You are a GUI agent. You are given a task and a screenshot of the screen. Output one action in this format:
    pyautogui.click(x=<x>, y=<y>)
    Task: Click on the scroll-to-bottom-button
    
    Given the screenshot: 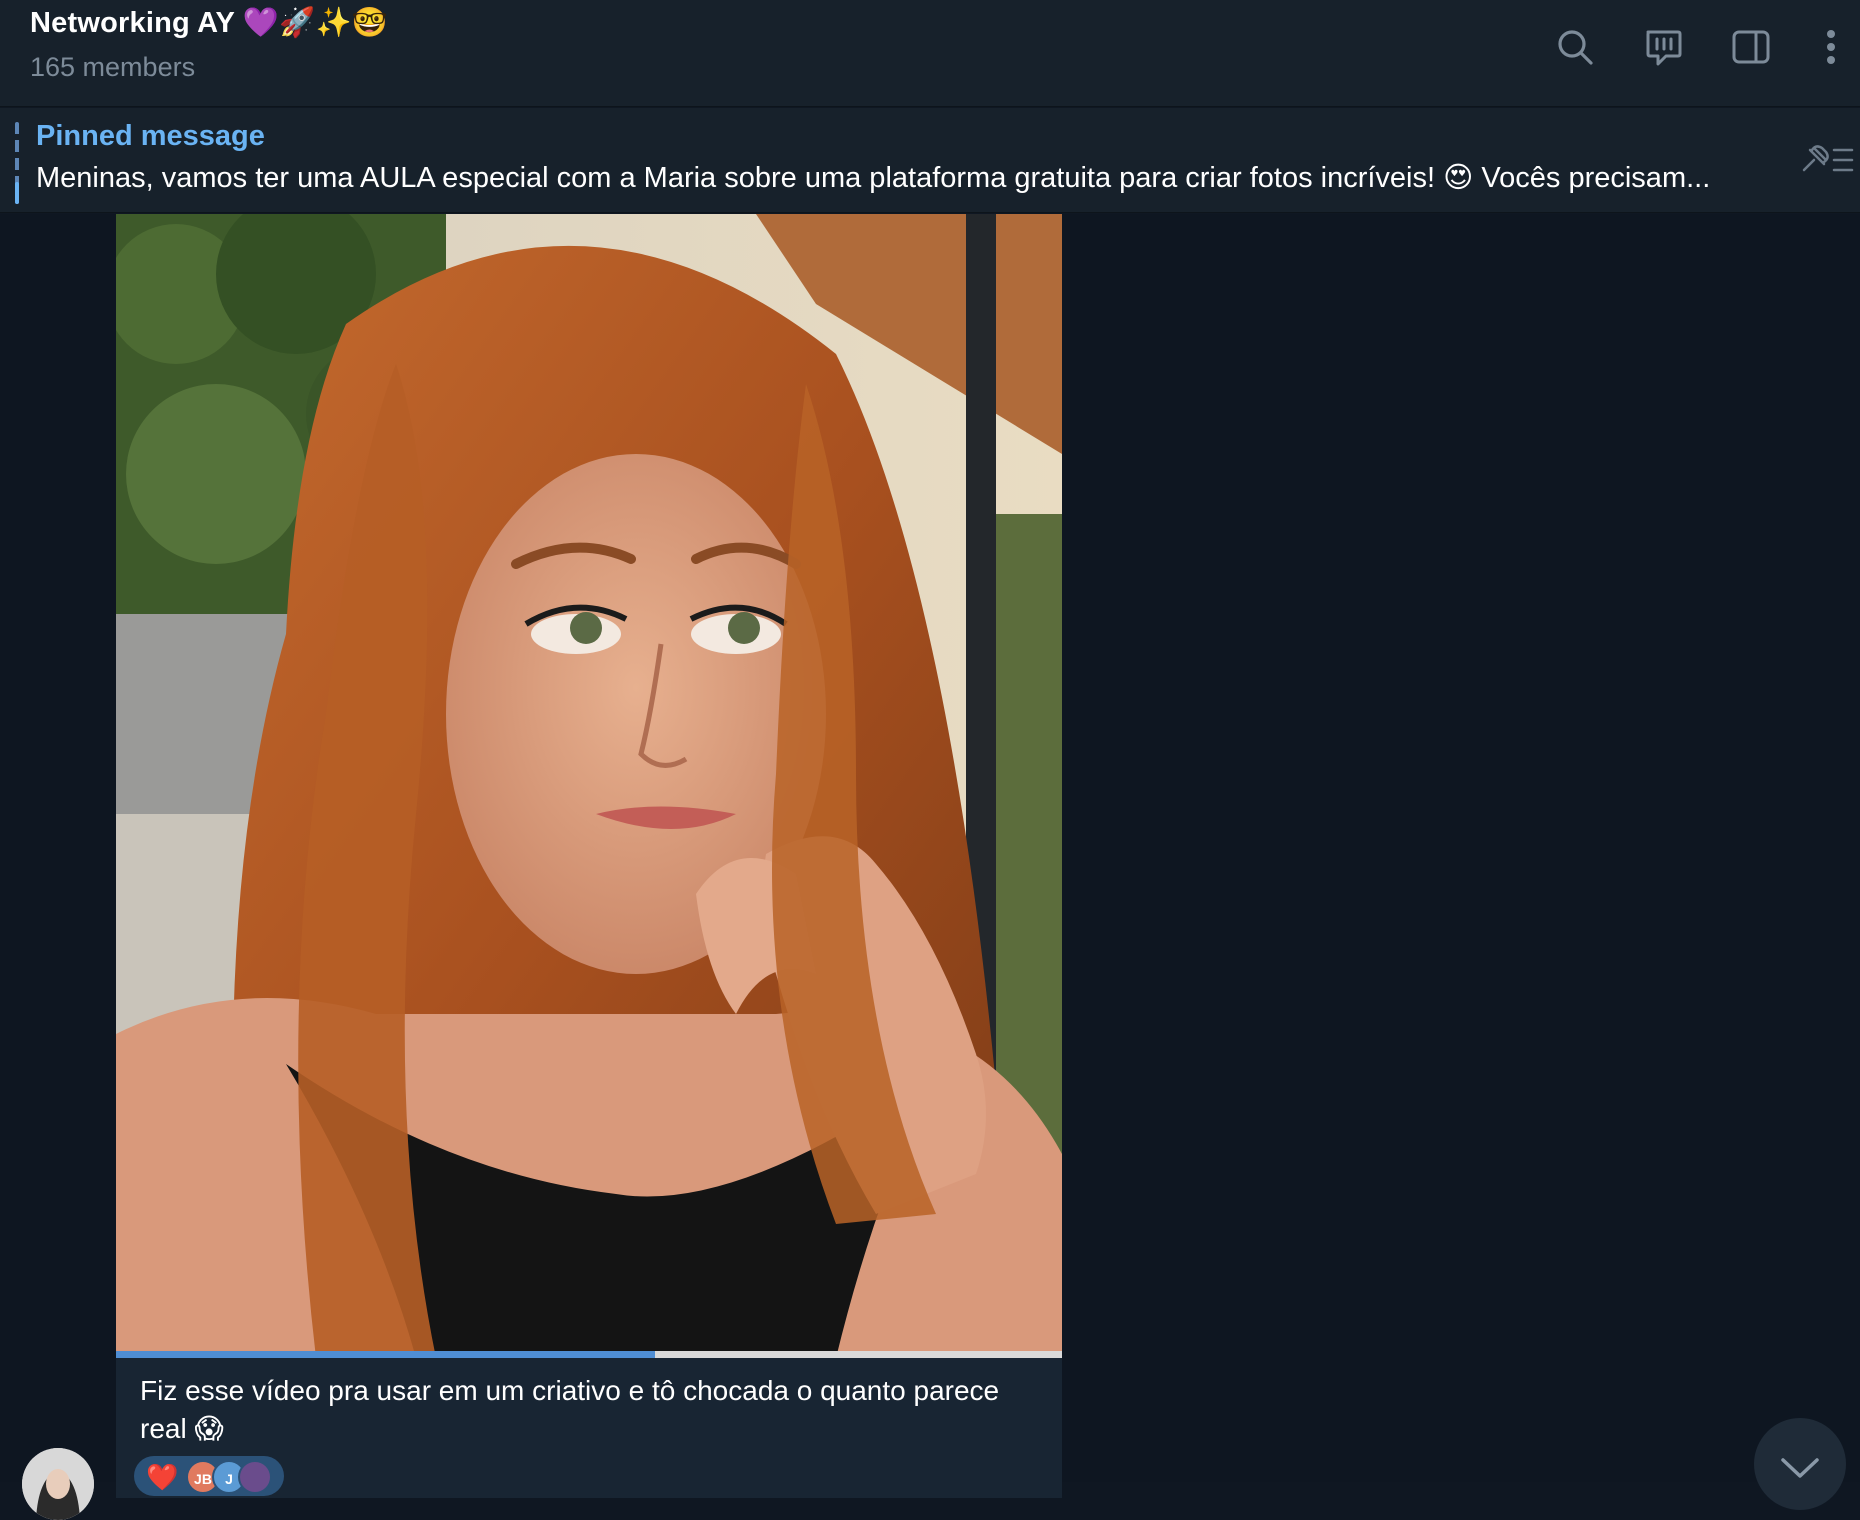 What is the action you would take?
    pyautogui.click(x=1800, y=1464)
    